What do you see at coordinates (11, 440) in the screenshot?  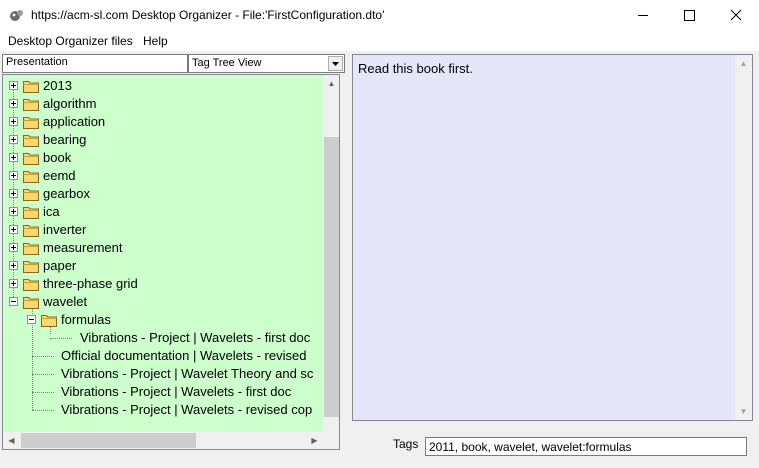 I see `scroll-left-icon: ◀` at bounding box center [11, 440].